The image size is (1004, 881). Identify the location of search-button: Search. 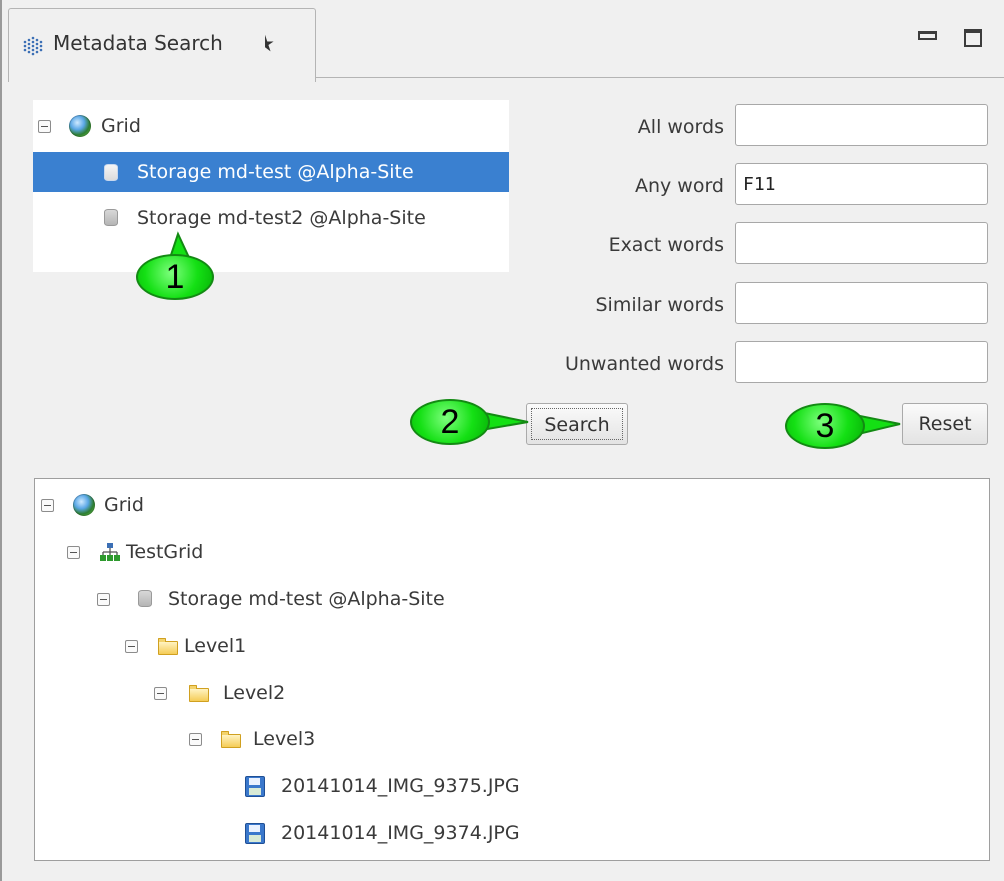
(577, 424).